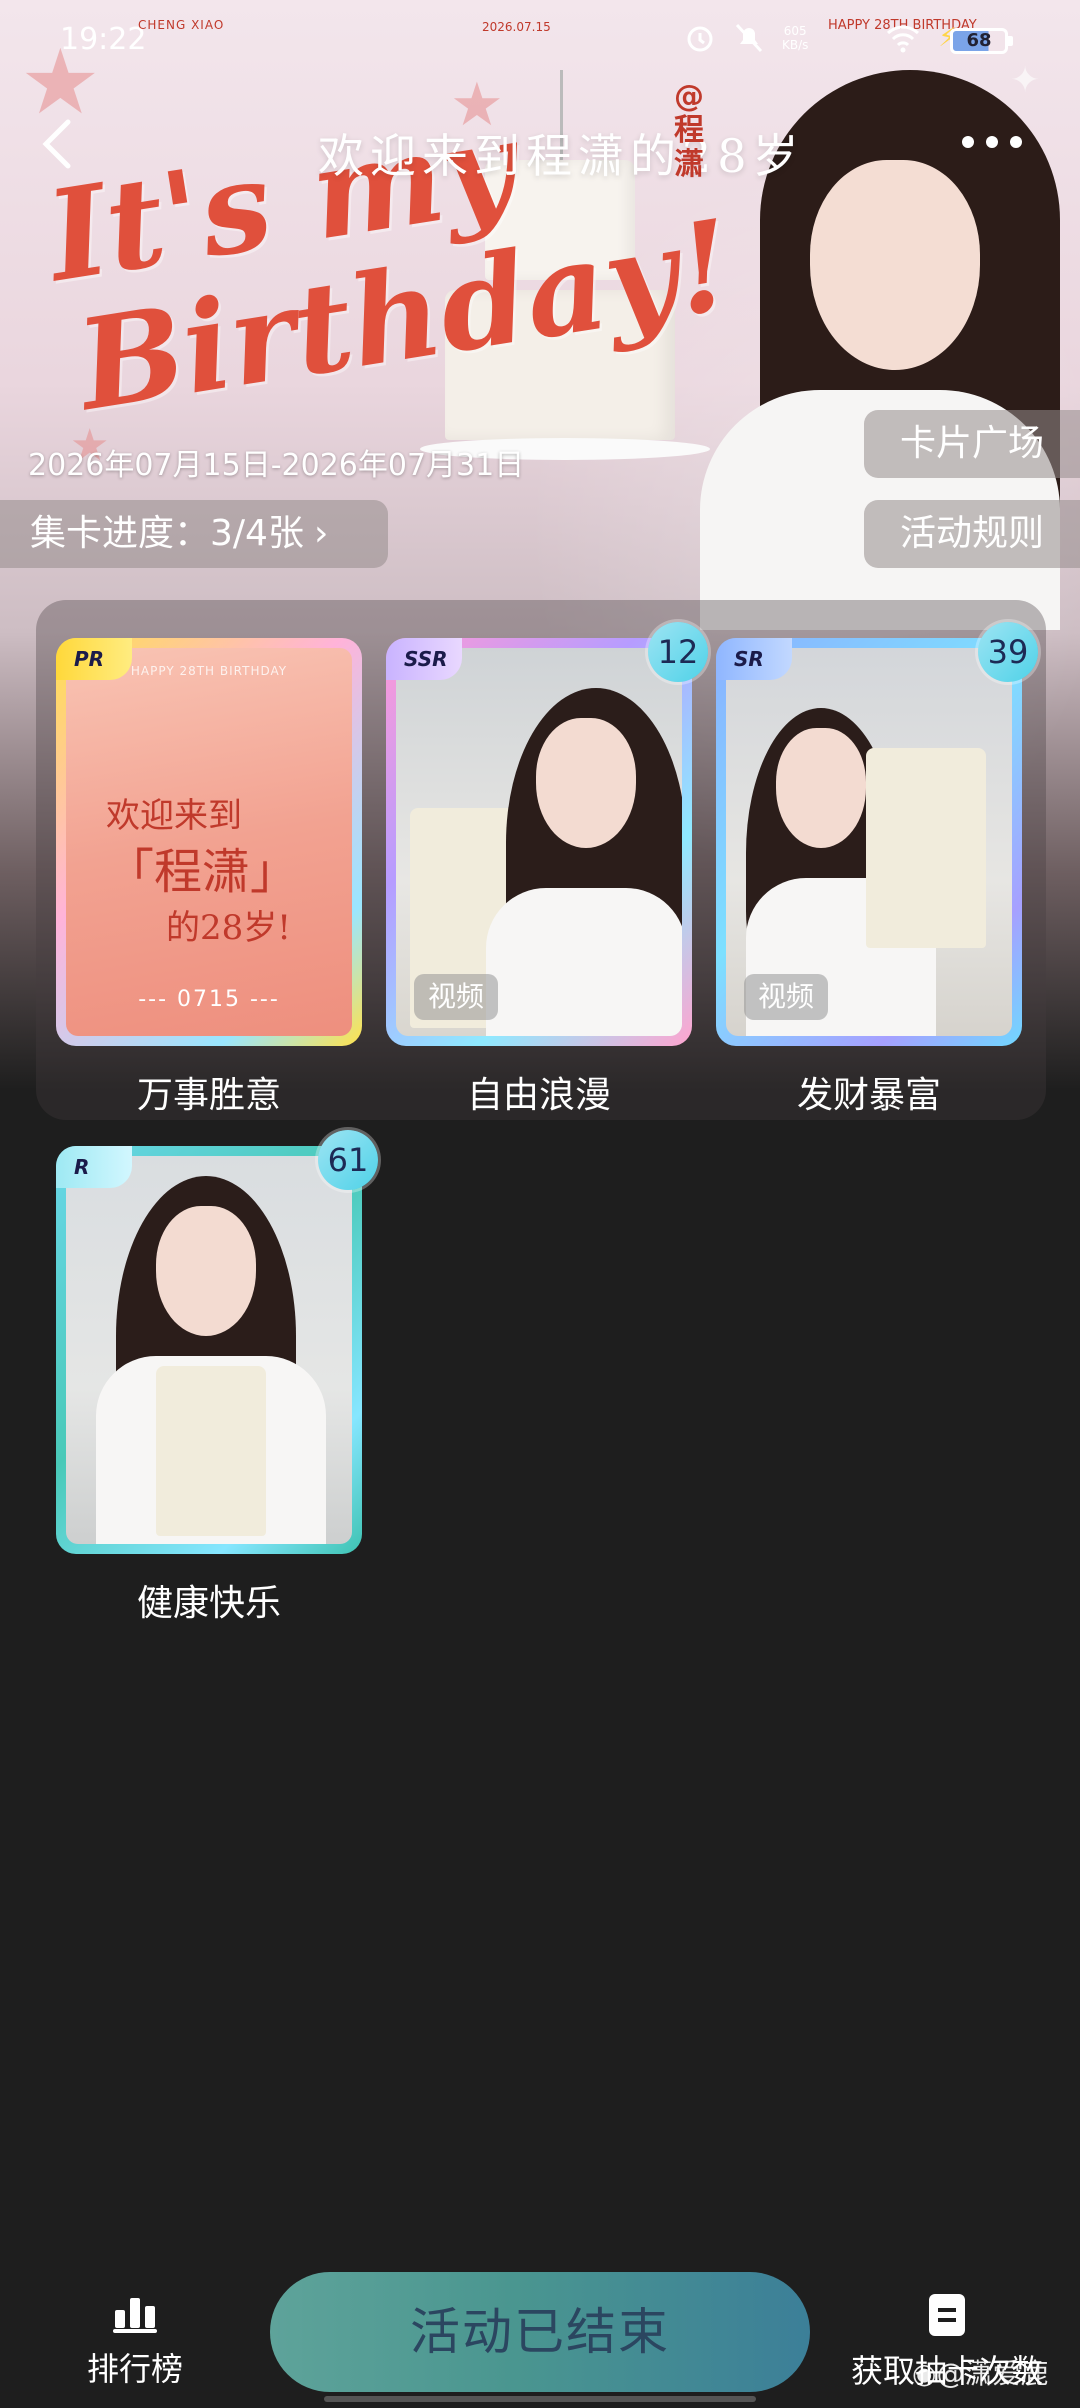 This screenshot has width=1080, height=2408. I want to click on card-item: R 61, so click(217, 1342).